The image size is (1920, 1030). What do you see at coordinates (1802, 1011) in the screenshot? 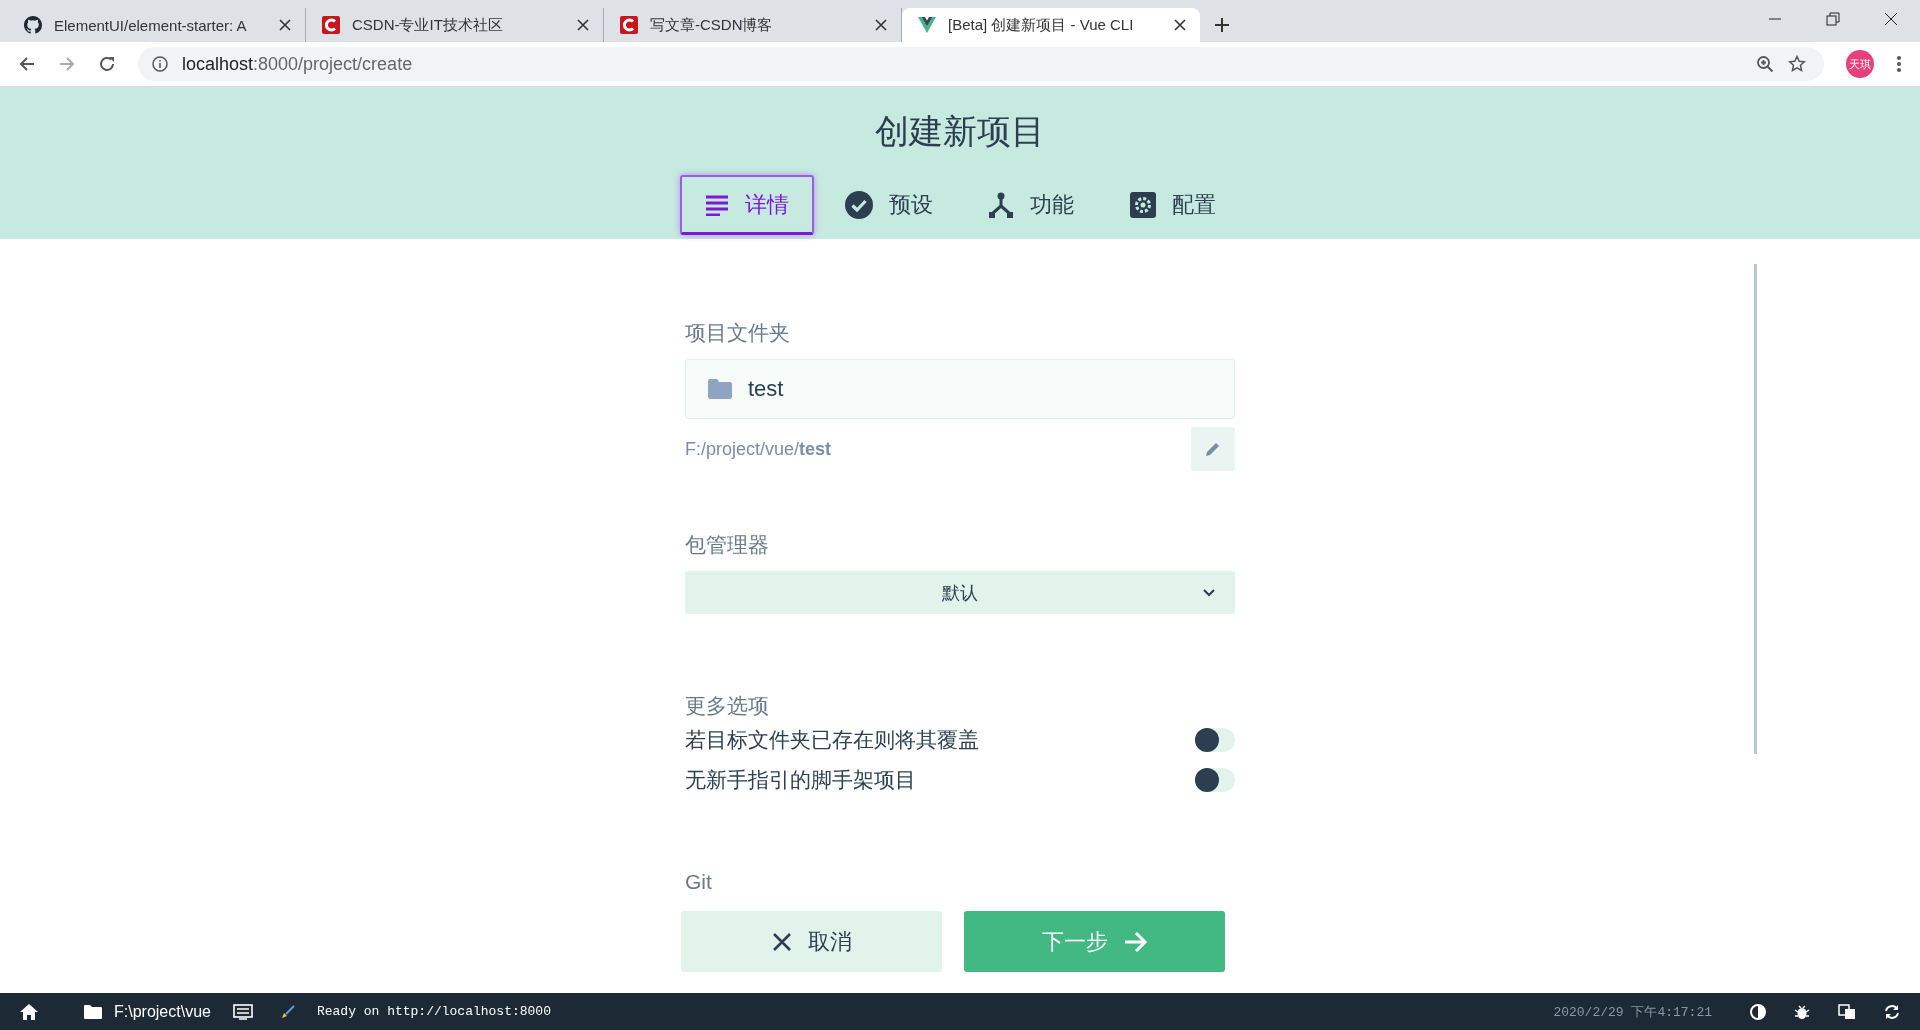
I see `bug-icon` at bounding box center [1802, 1011].